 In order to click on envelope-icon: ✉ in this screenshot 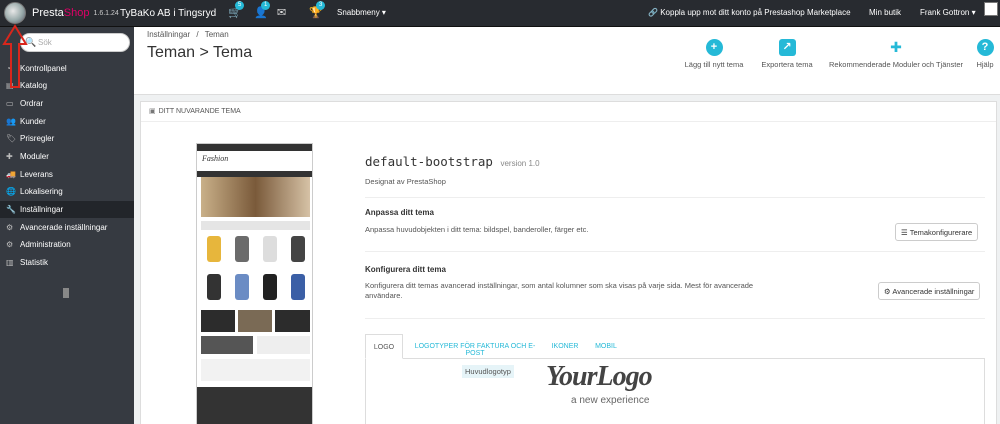, I will do `click(282, 13)`.